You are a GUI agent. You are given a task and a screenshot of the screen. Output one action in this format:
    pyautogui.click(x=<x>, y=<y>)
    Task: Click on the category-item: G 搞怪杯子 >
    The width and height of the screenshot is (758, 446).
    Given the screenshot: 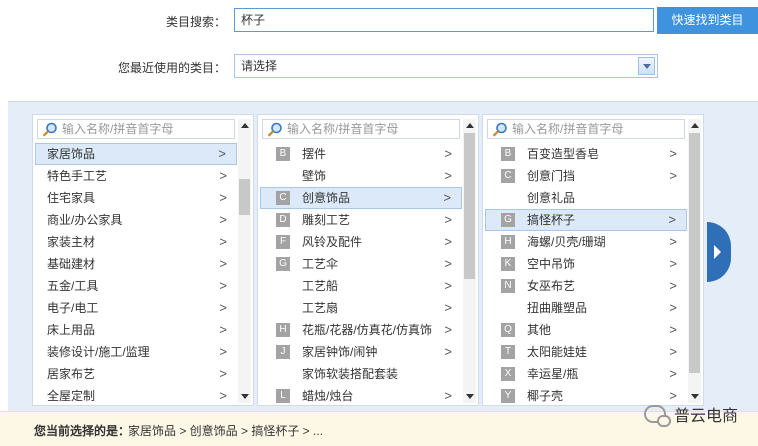 What is the action you would take?
    pyautogui.click(x=586, y=220)
    